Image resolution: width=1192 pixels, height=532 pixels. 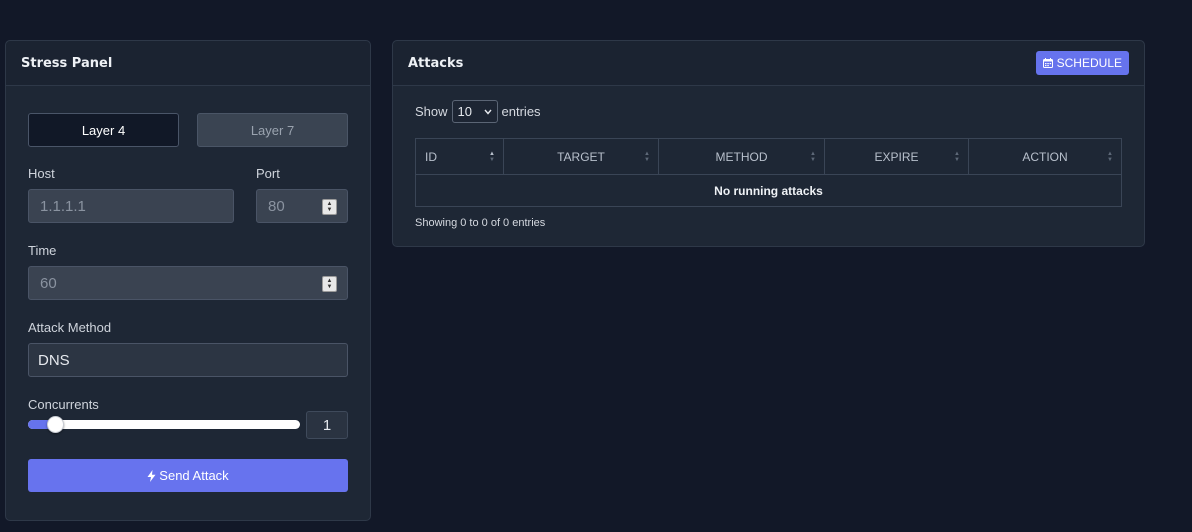 What do you see at coordinates (55, 424) in the screenshot?
I see `concurrents-slider-thumb` at bounding box center [55, 424].